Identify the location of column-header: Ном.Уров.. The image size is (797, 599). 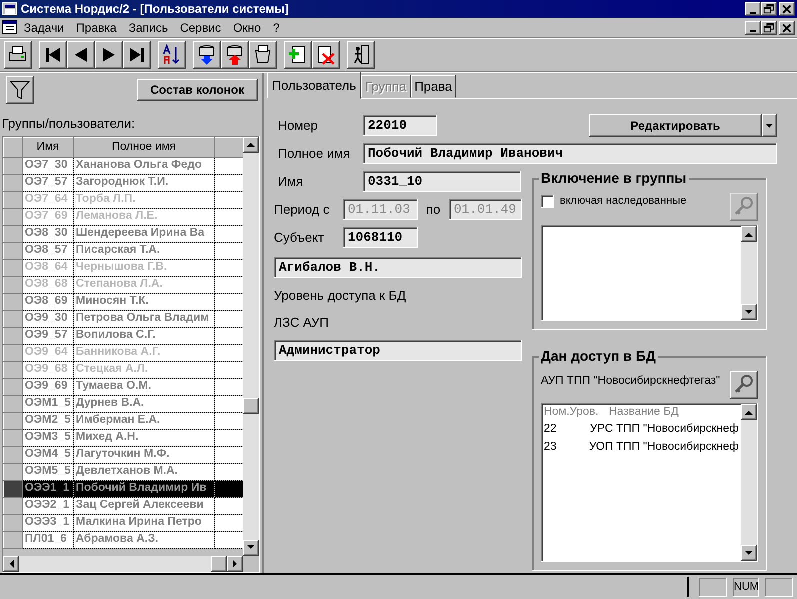
(576, 413).